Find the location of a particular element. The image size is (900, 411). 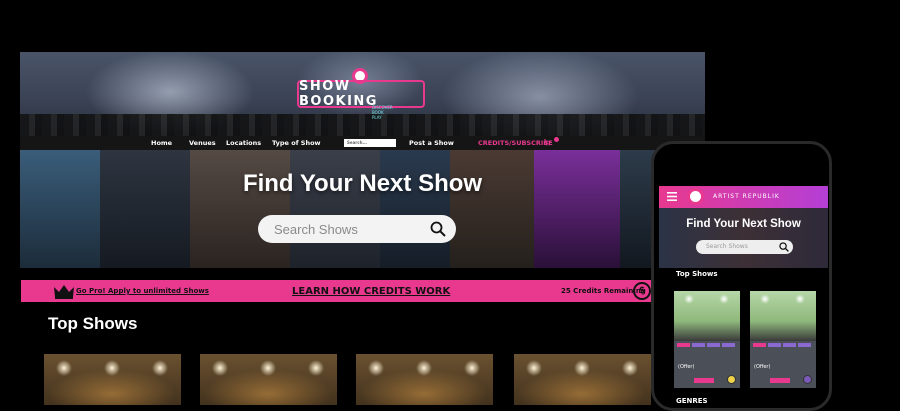

site-logo: SHOW BOOKING is located at coordinates (361, 94).